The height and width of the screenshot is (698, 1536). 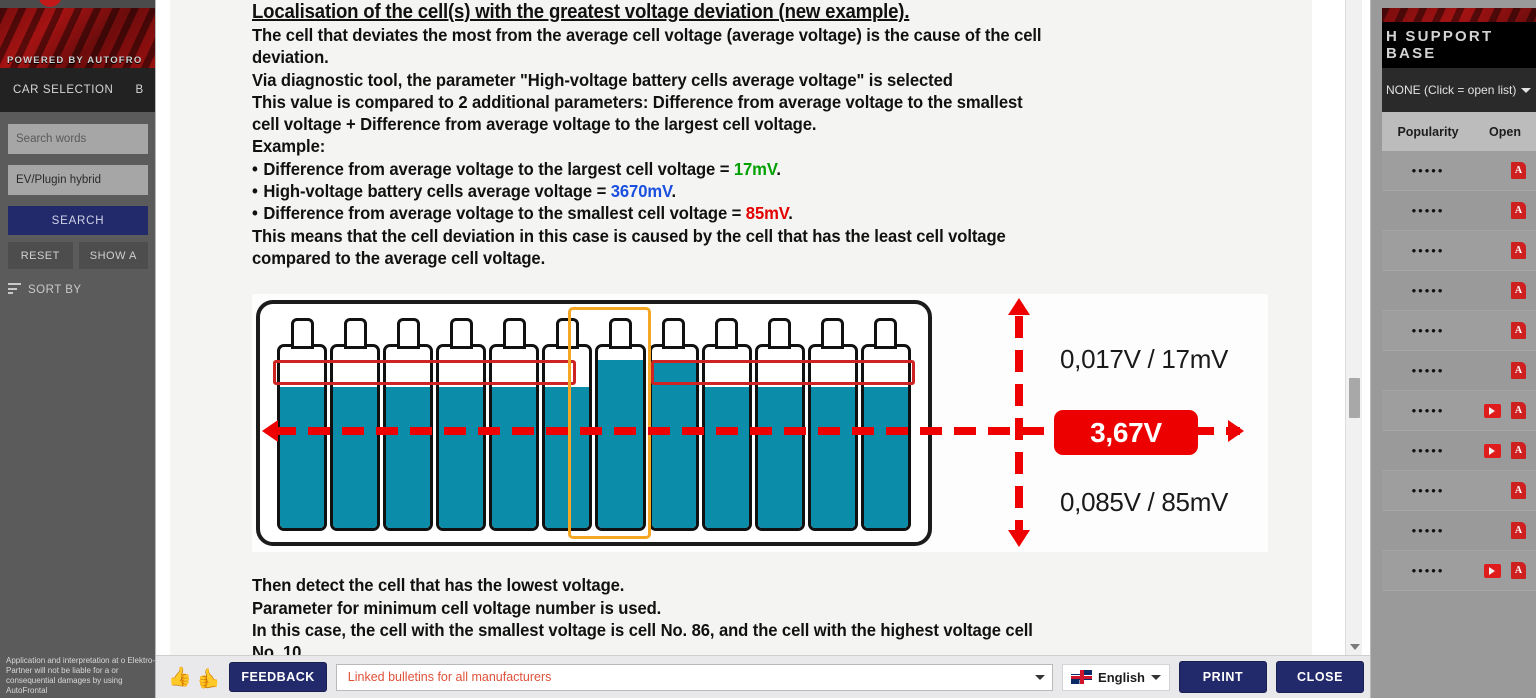 What do you see at coordinates (1355, 647) in the screenshot?
I see `scroll-down-icon` at bounding box center [1355, 647].